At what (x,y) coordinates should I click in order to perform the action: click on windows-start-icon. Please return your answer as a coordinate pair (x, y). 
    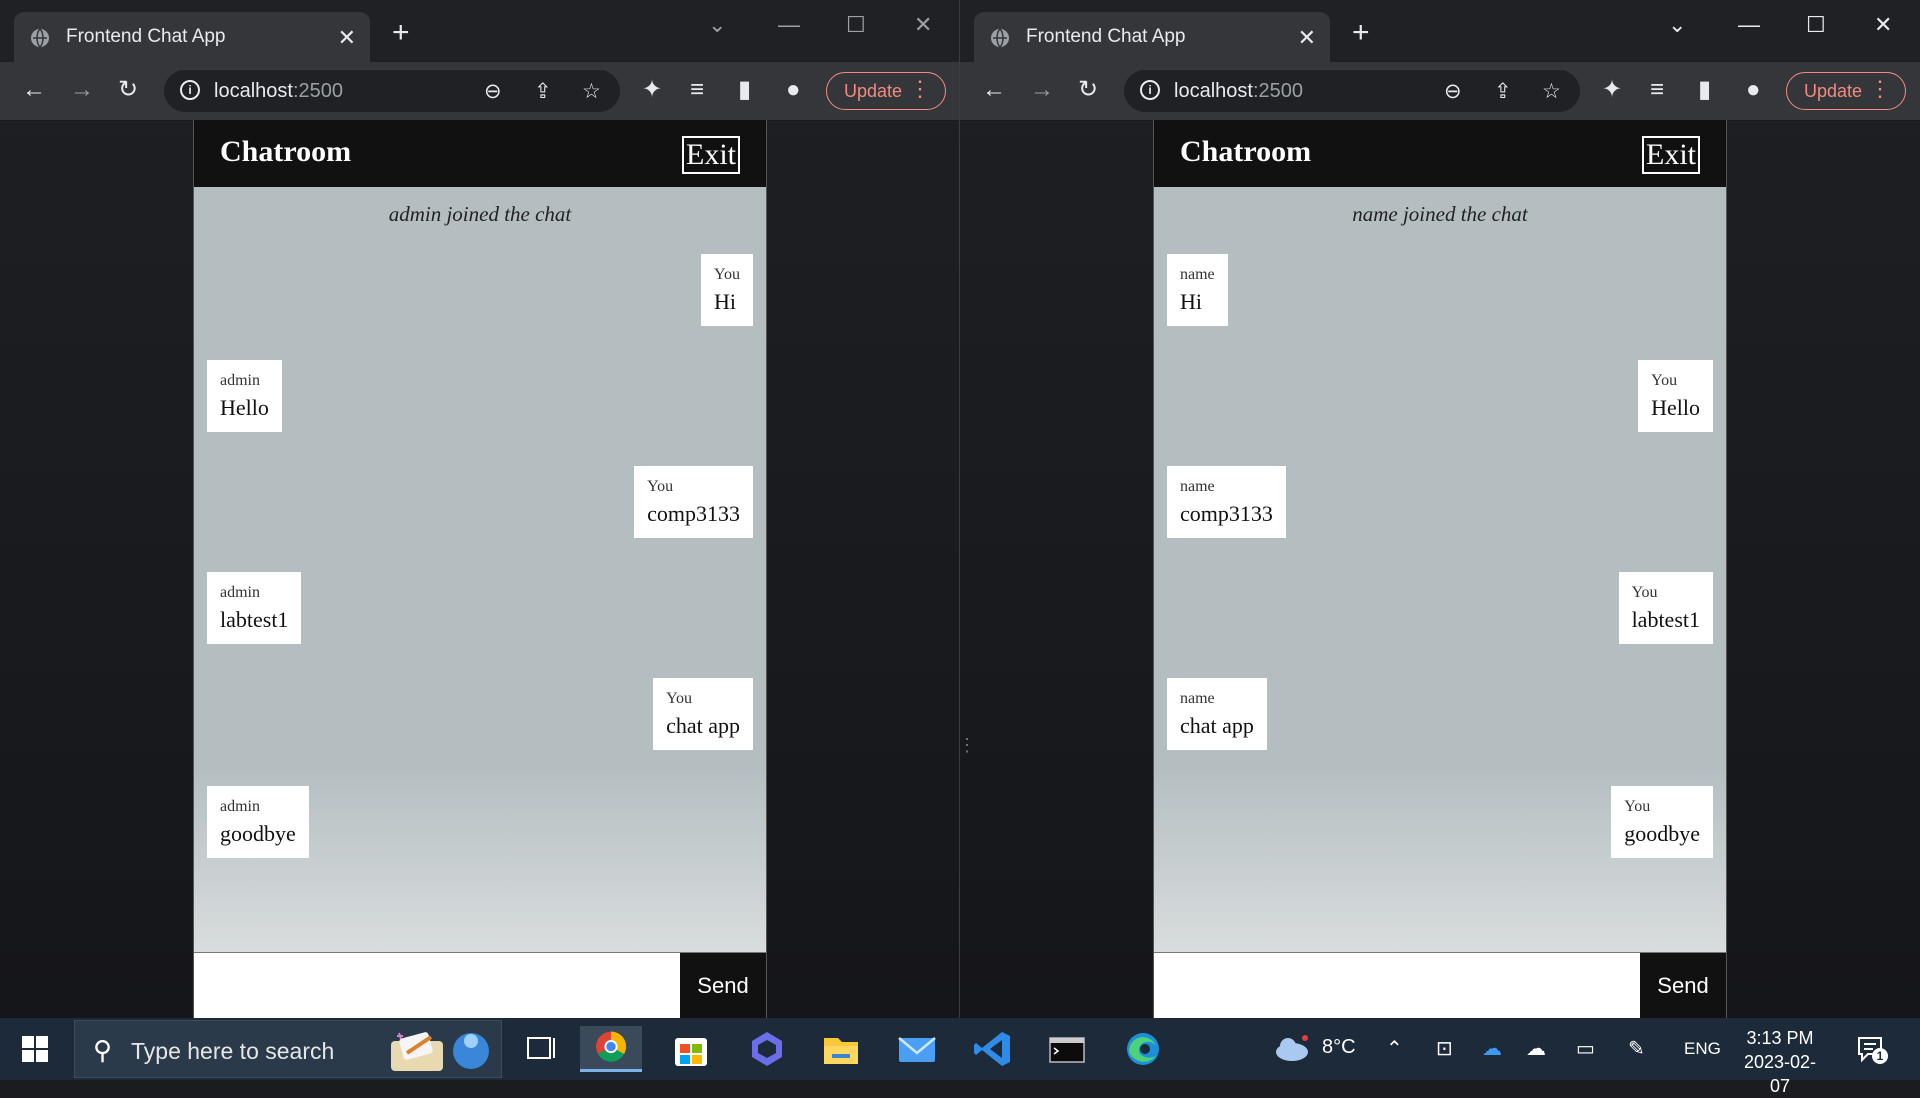
    Looking at the image, I should click on (35, 1049).